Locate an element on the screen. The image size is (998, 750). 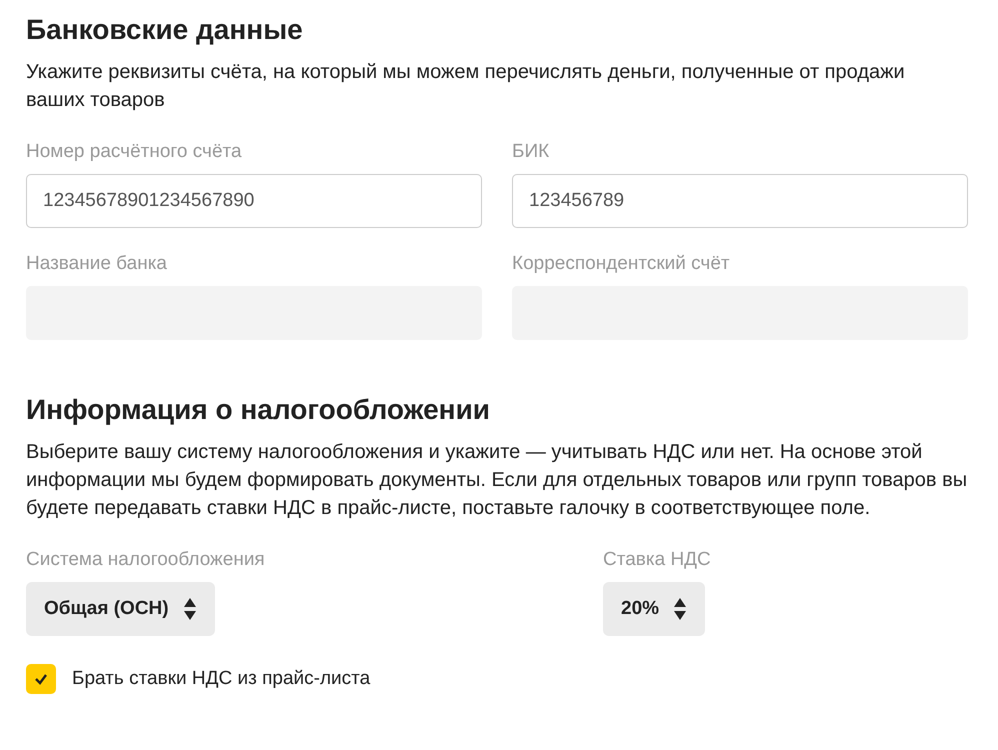
field-label: Ставка НДС is located at coordinates (657, 560).